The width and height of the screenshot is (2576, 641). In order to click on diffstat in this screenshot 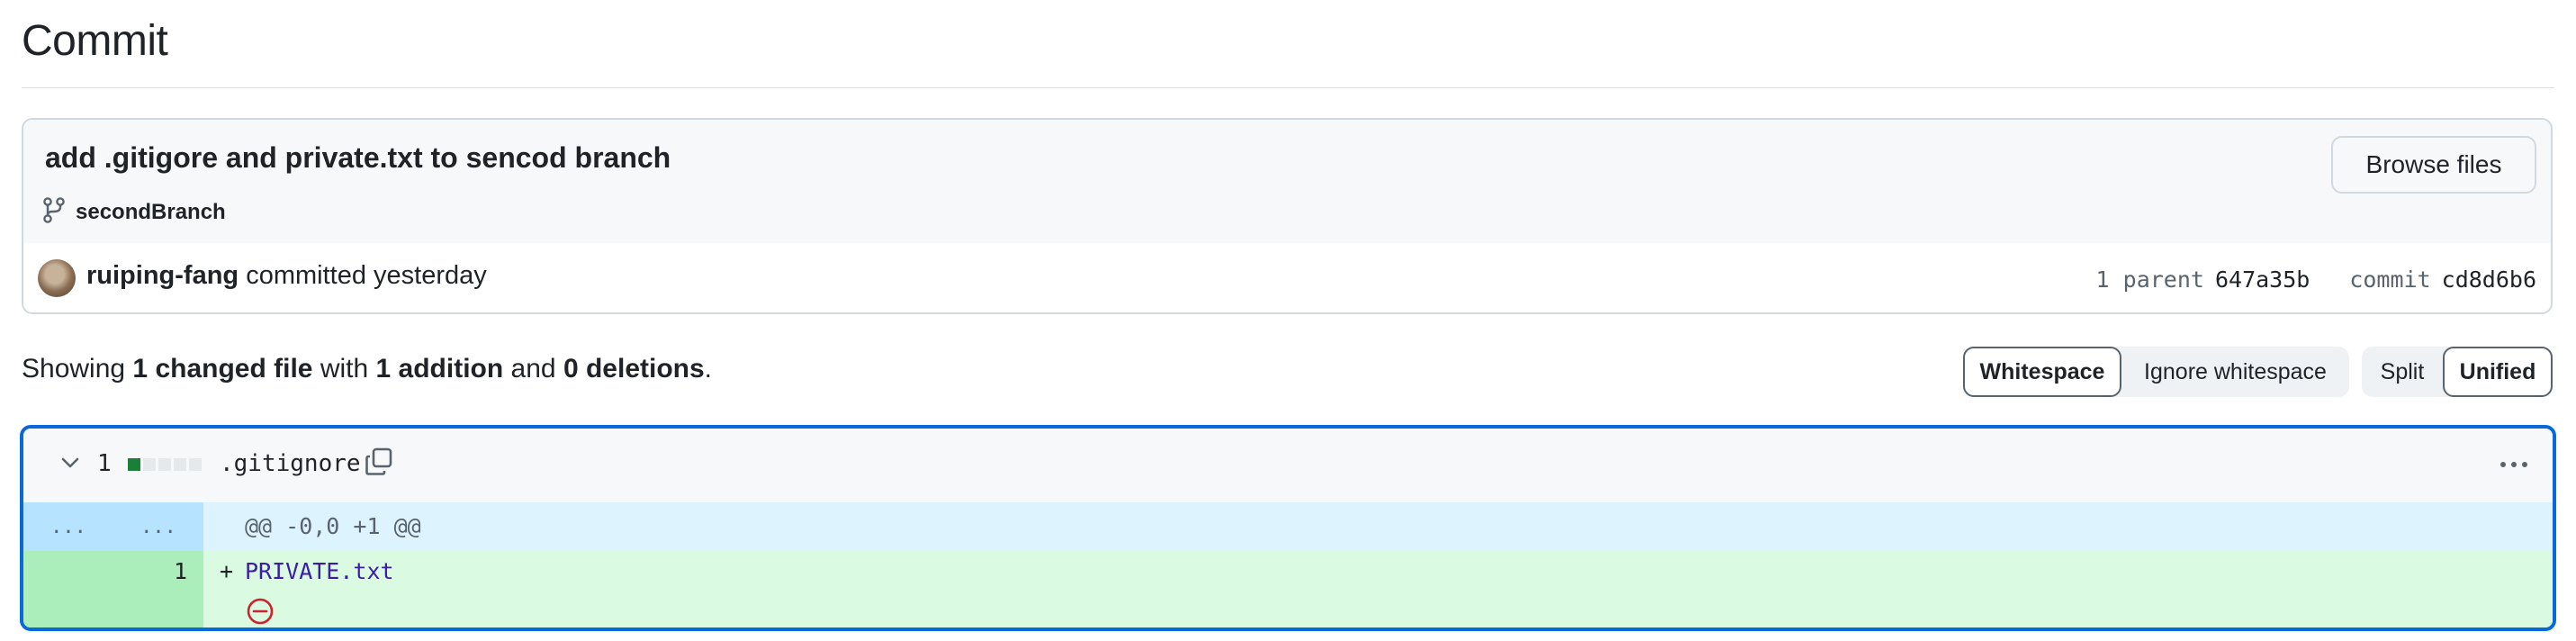, I will do `click(165, 464)`.